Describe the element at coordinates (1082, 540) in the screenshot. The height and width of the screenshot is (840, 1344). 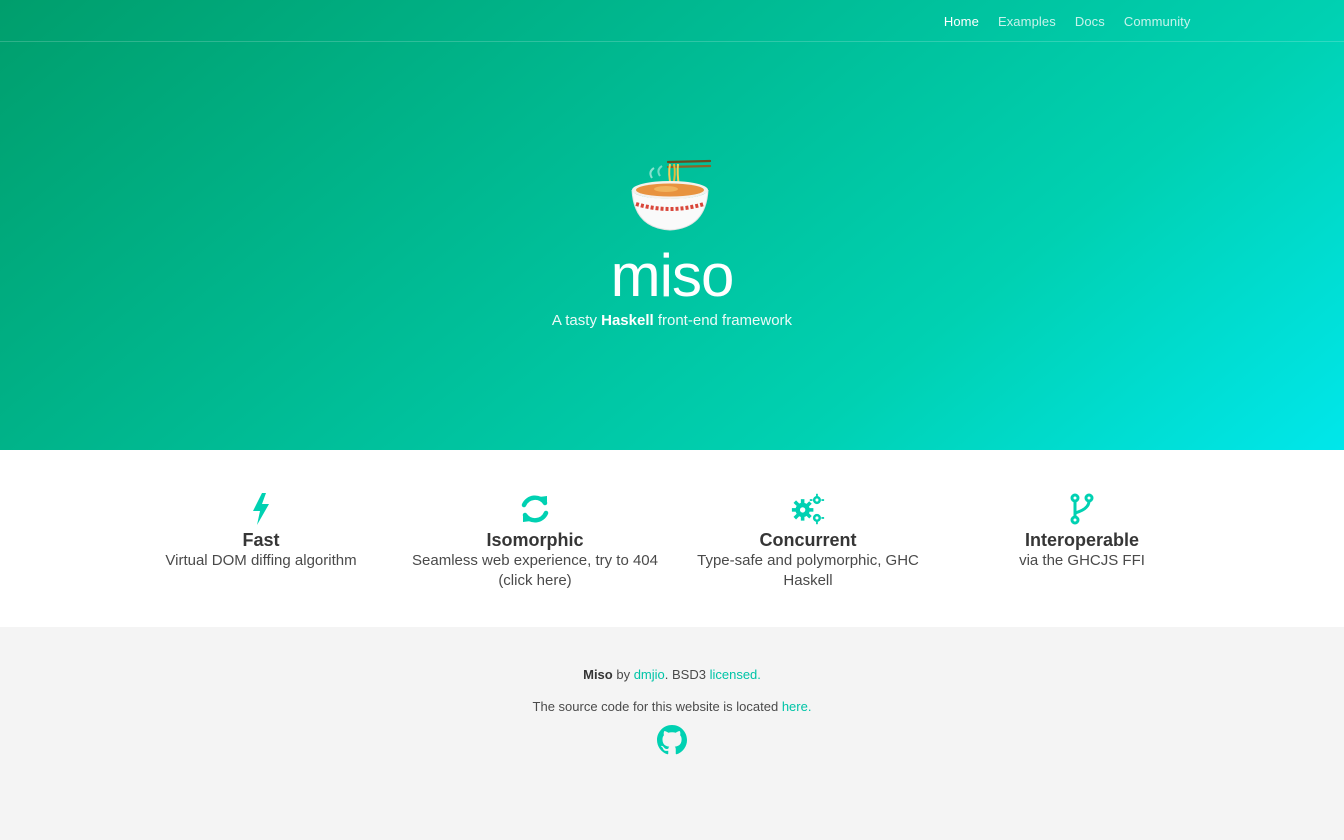
I see `feature-title: Interoperable` at that location.